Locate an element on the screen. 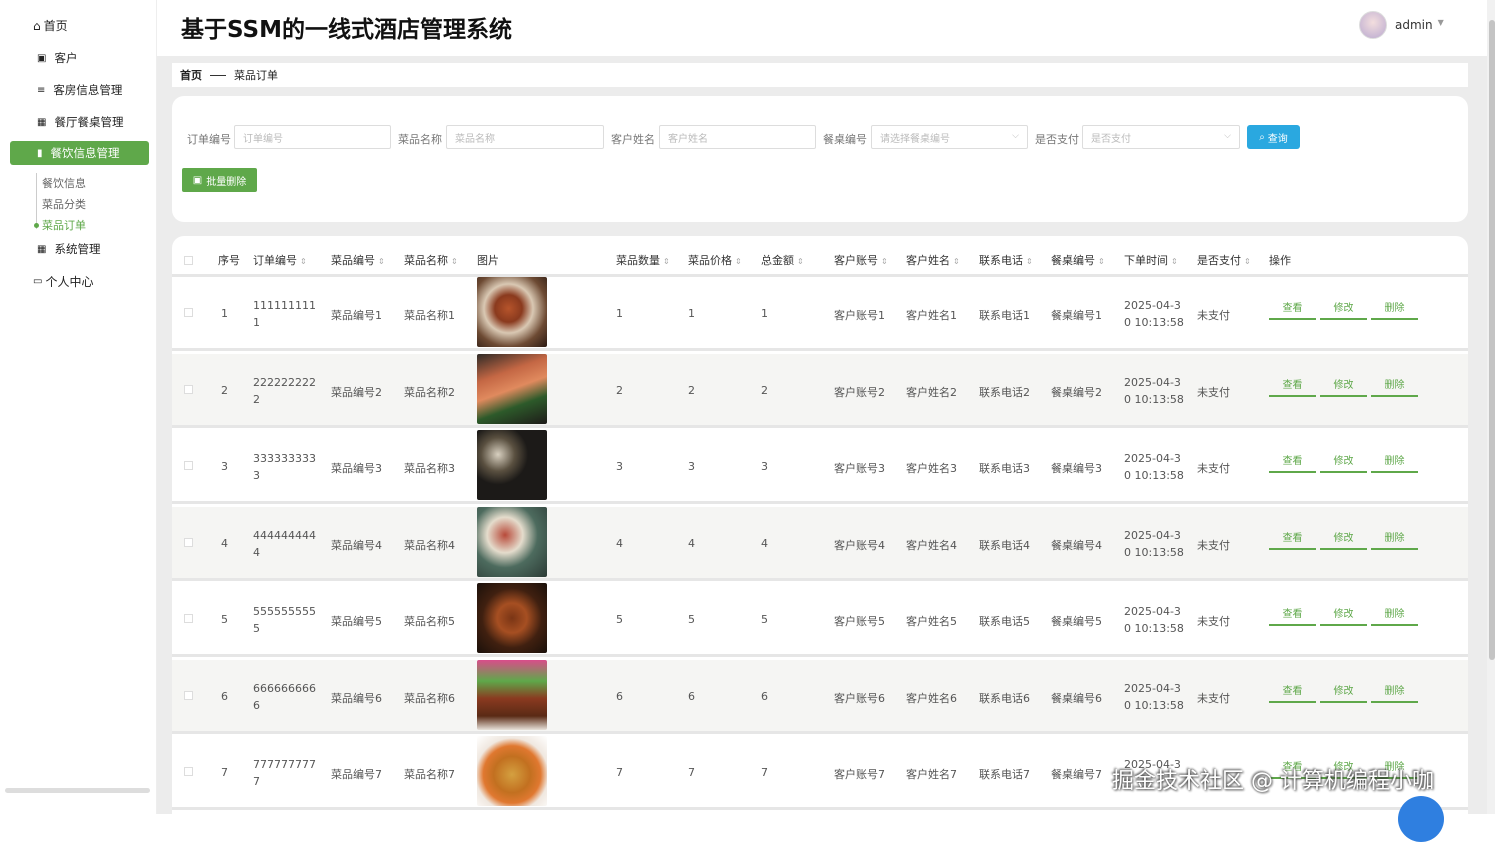 This screenshot has width=1495, height=842. cell-dish-no: 菜品编号3 is located at coordinates (356, 468).